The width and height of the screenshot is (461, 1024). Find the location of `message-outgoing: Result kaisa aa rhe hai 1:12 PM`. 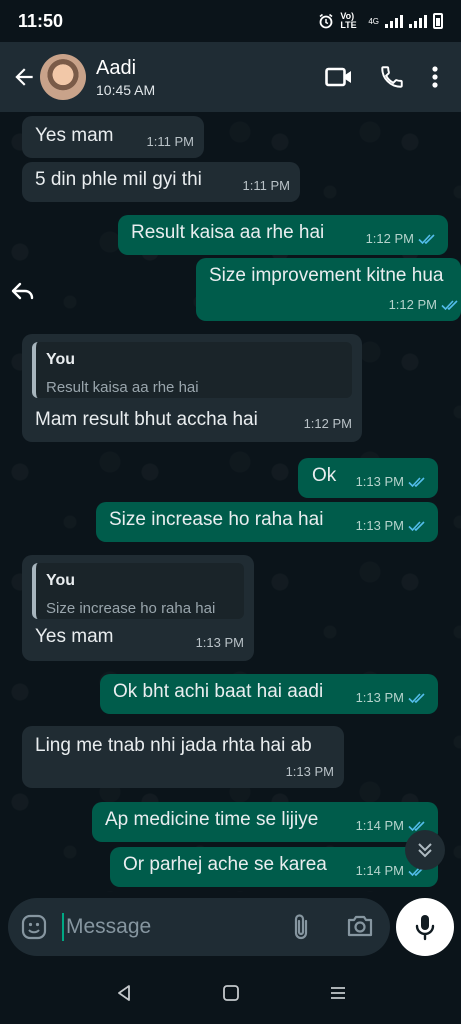

message-outgoing: Result kaisa aa rhe hai 1:12 PM is located at coordinates (283, 235).